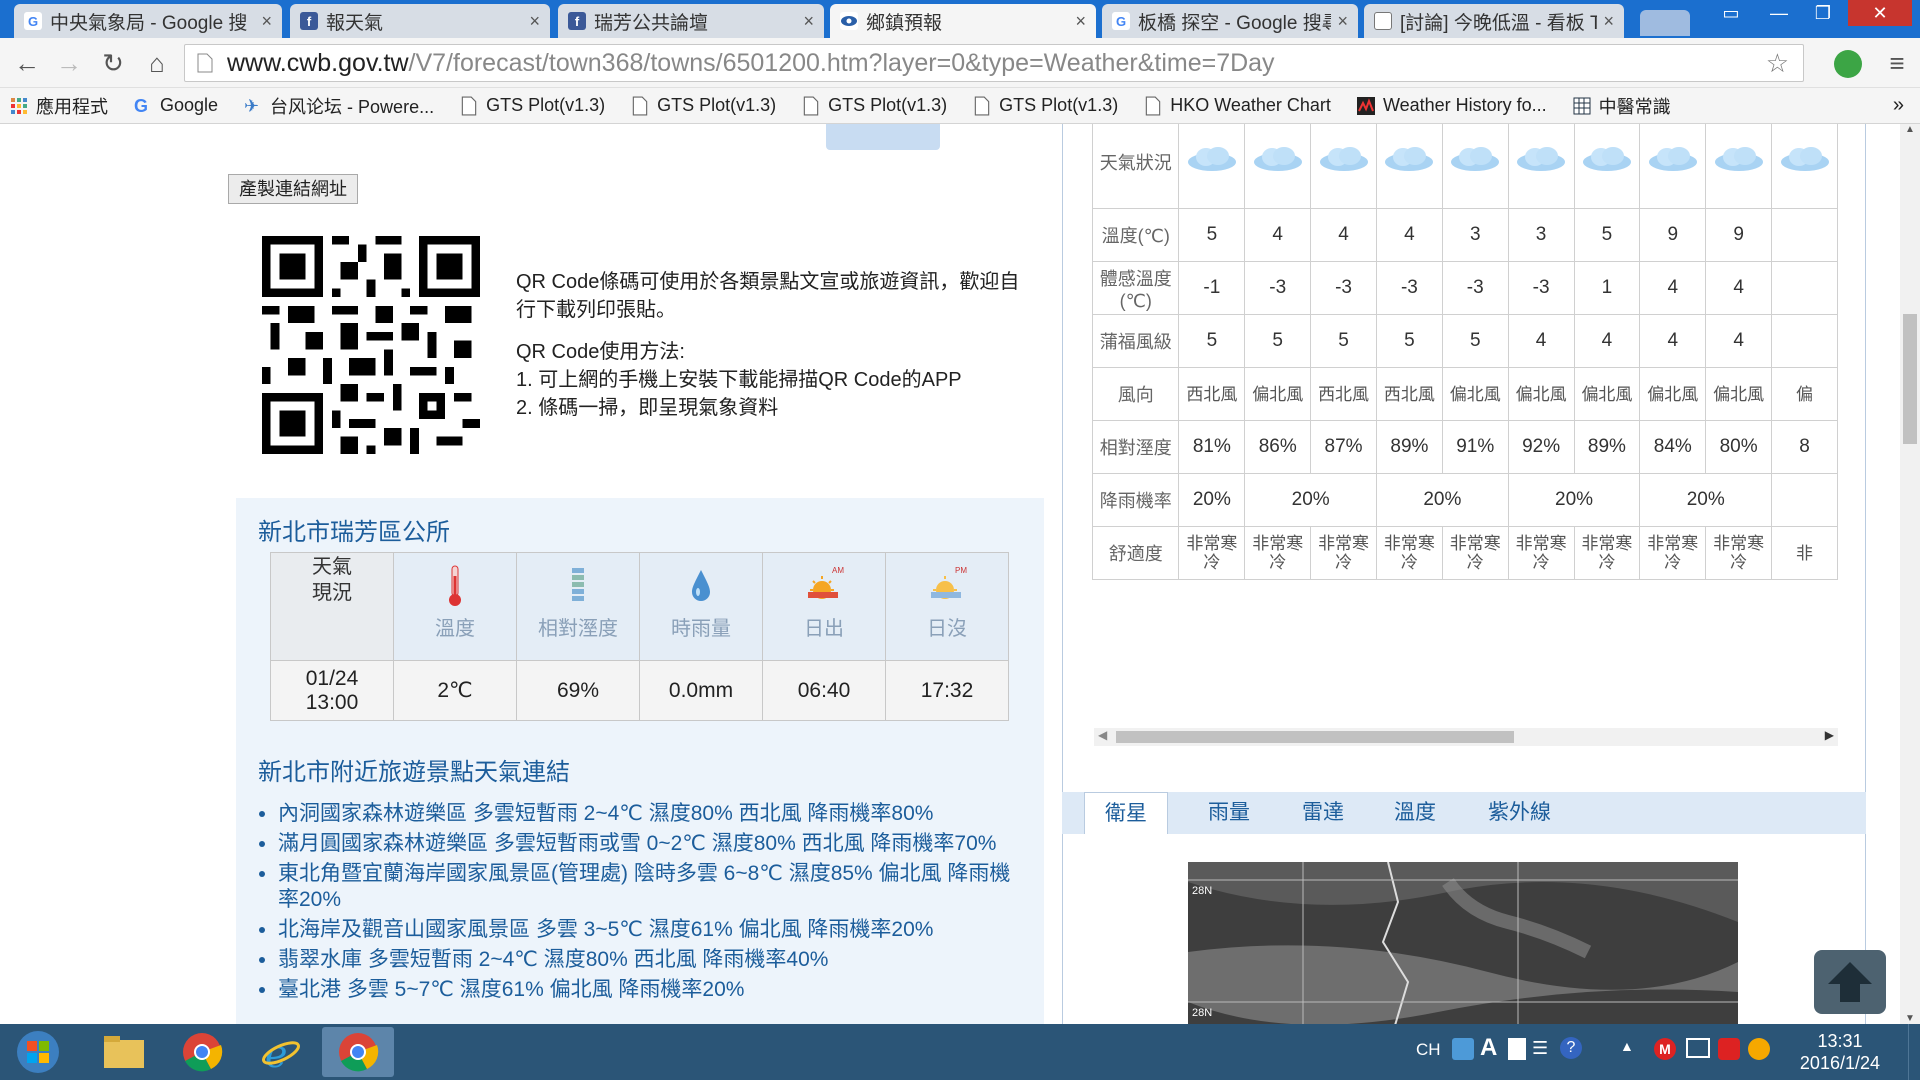 The height and width of the screenshot is (1080, 1920). Describe the element at coordinates (1237, 105) in the screenshot. I see `bookmark-hko-chart: HKO Weather Chart` at that location.